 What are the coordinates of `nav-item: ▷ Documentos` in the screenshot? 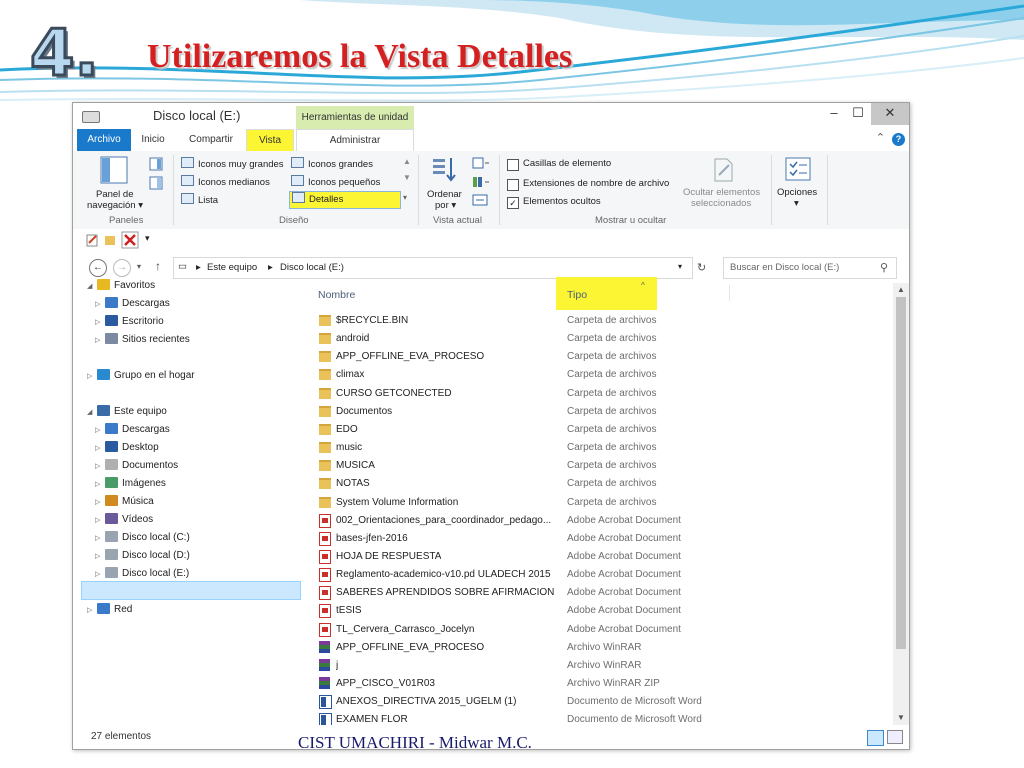 It's located at (136, 466).